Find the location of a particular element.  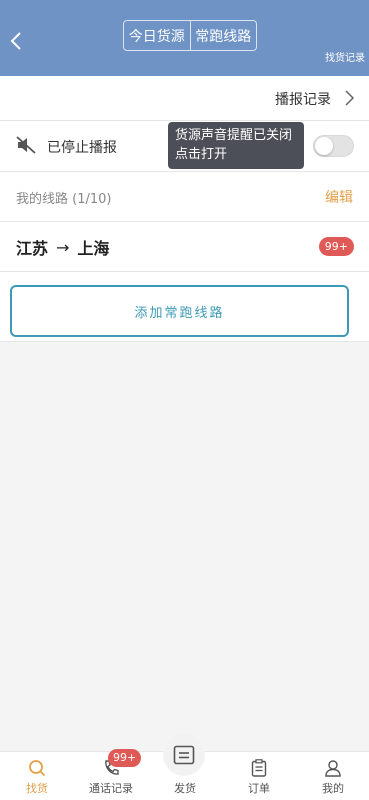

route-text: 江苏 → 上海 is located at coordinates (62, 247).